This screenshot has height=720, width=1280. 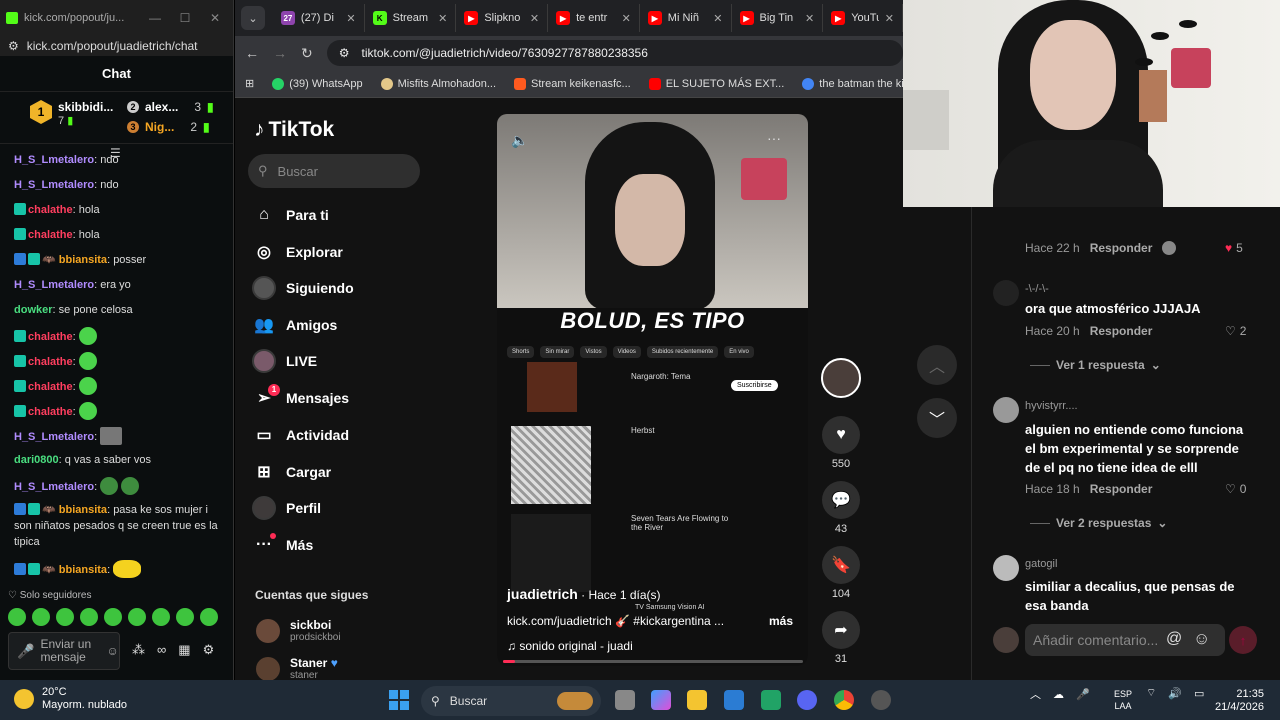 What do you see at coordinates (209, 650) in the screenshot?
I see `settings-icon: ⚙` at bounding box center [209, 650].